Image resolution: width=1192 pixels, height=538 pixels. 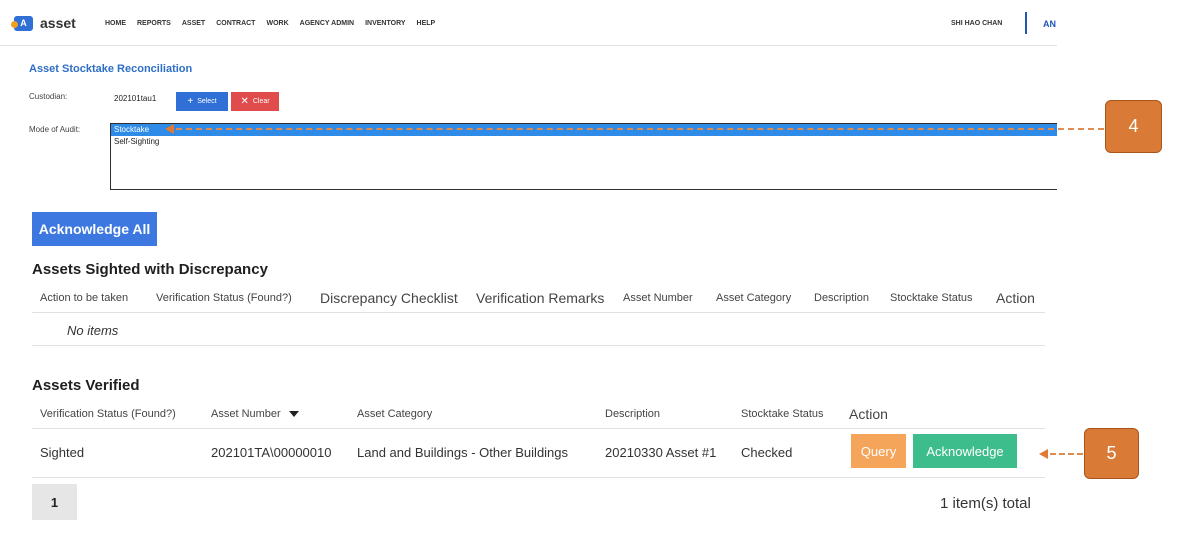 I want to click on pagination-page-1: 1, so click(x=54, y=502).